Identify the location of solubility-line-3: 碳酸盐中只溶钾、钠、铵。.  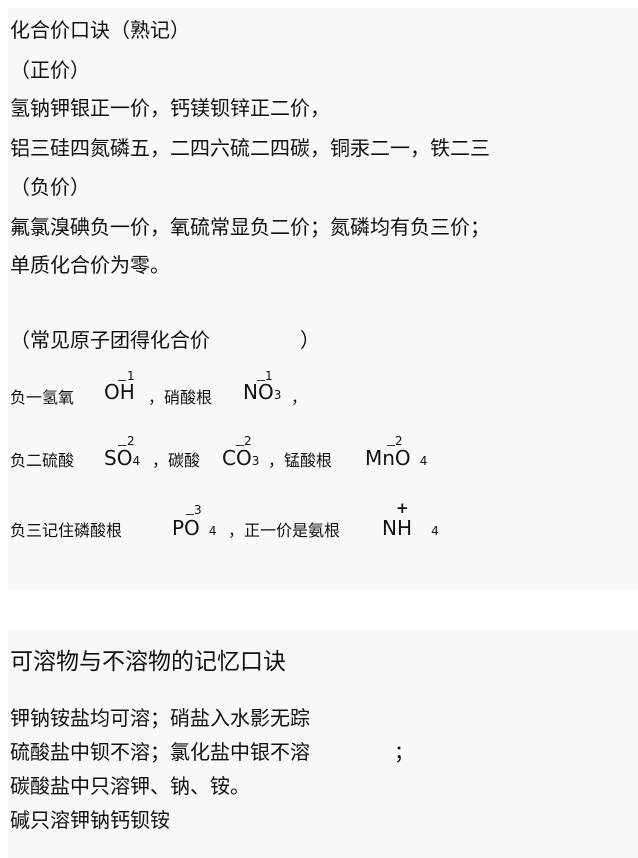
(130, 786).